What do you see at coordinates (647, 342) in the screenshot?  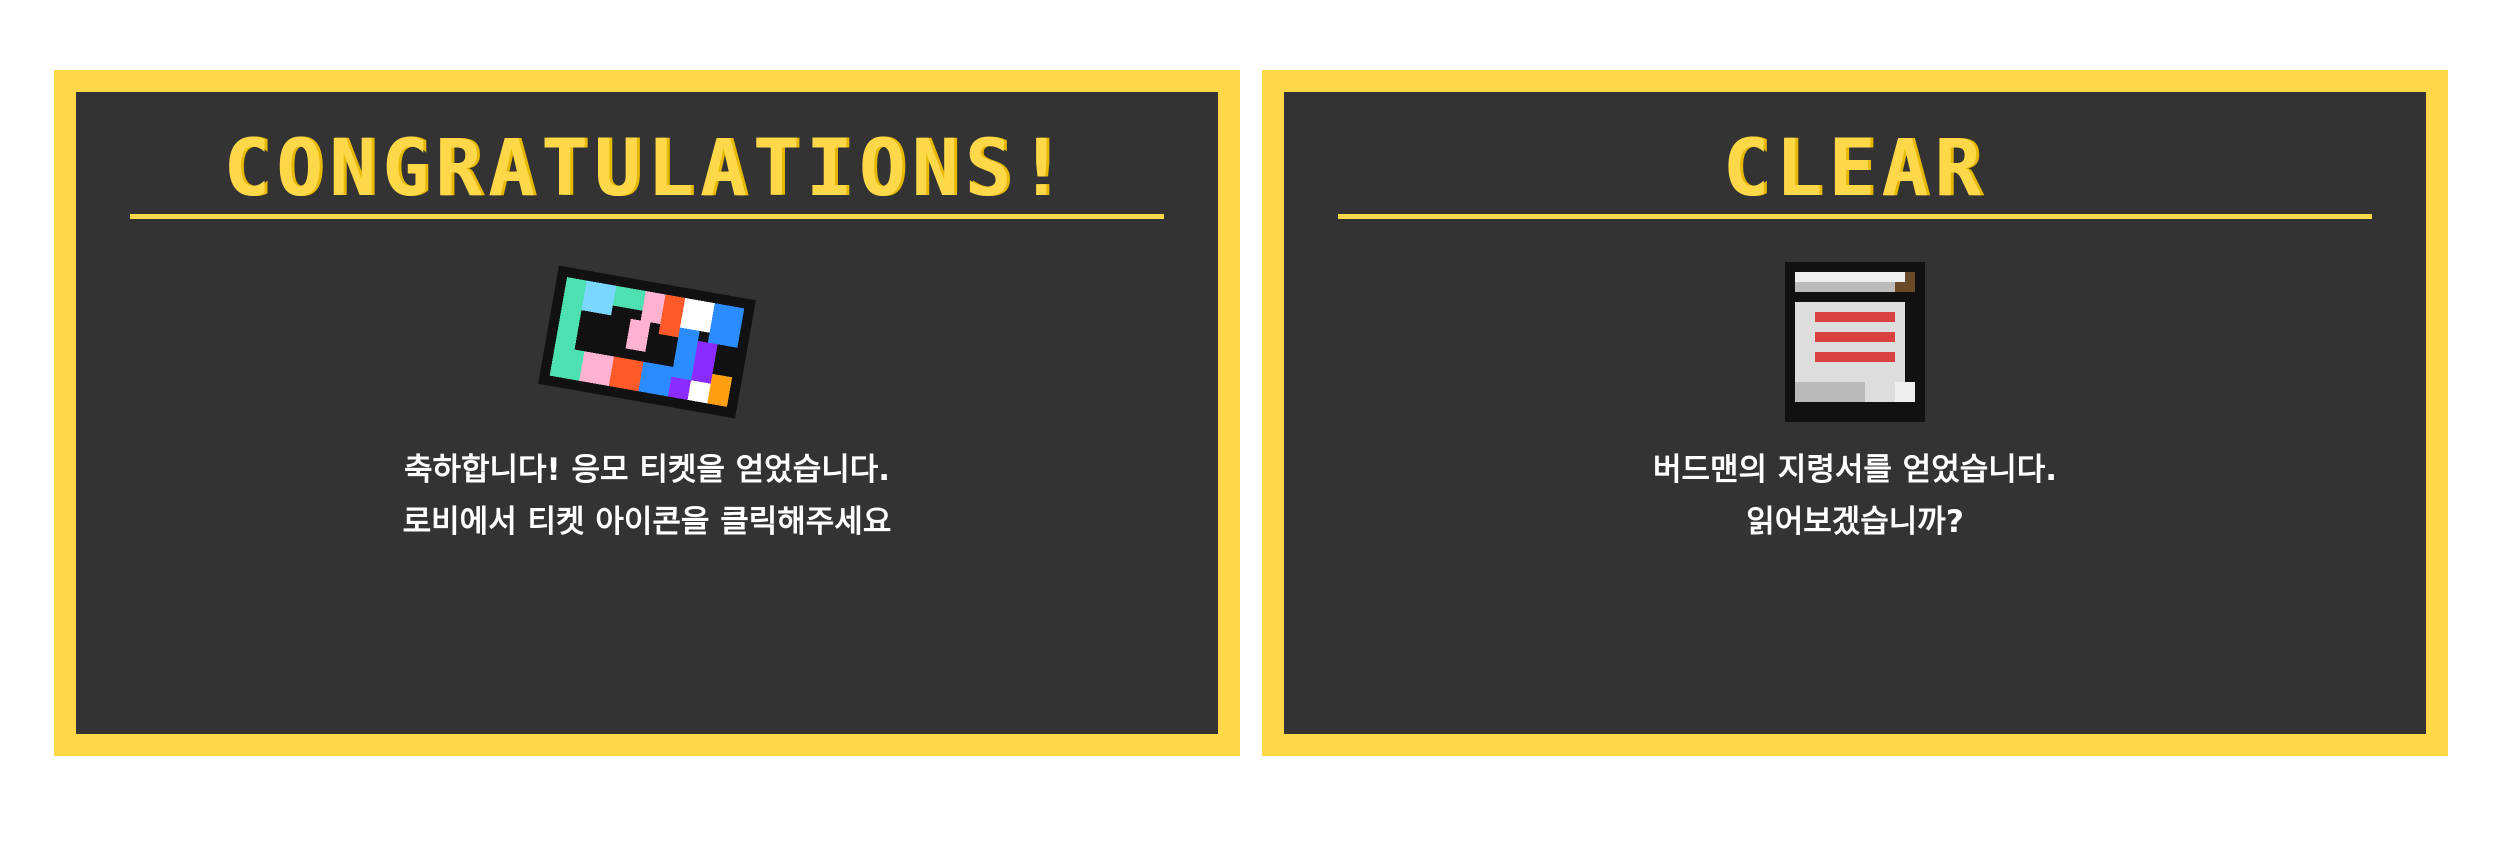 I see `ticket-icon` at bounding box center [647, 342].